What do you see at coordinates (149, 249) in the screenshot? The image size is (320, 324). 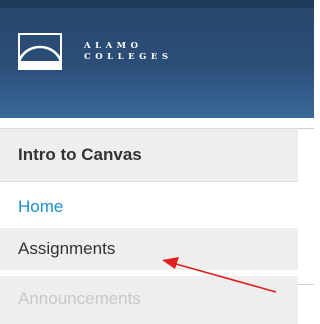 I see `nav-item-assignments: Assignments` at bounding box center [149, 249].